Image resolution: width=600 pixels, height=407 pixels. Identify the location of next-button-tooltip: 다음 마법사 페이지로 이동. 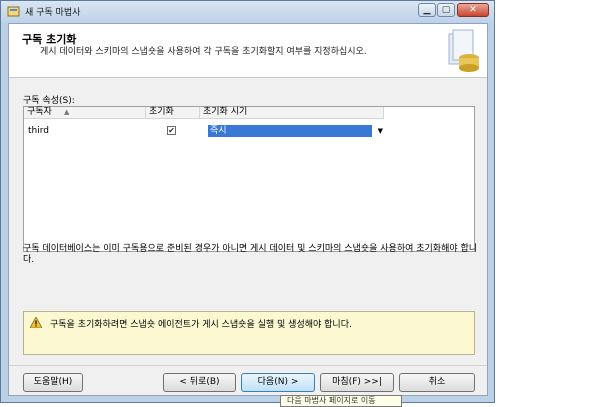
(341, 401).